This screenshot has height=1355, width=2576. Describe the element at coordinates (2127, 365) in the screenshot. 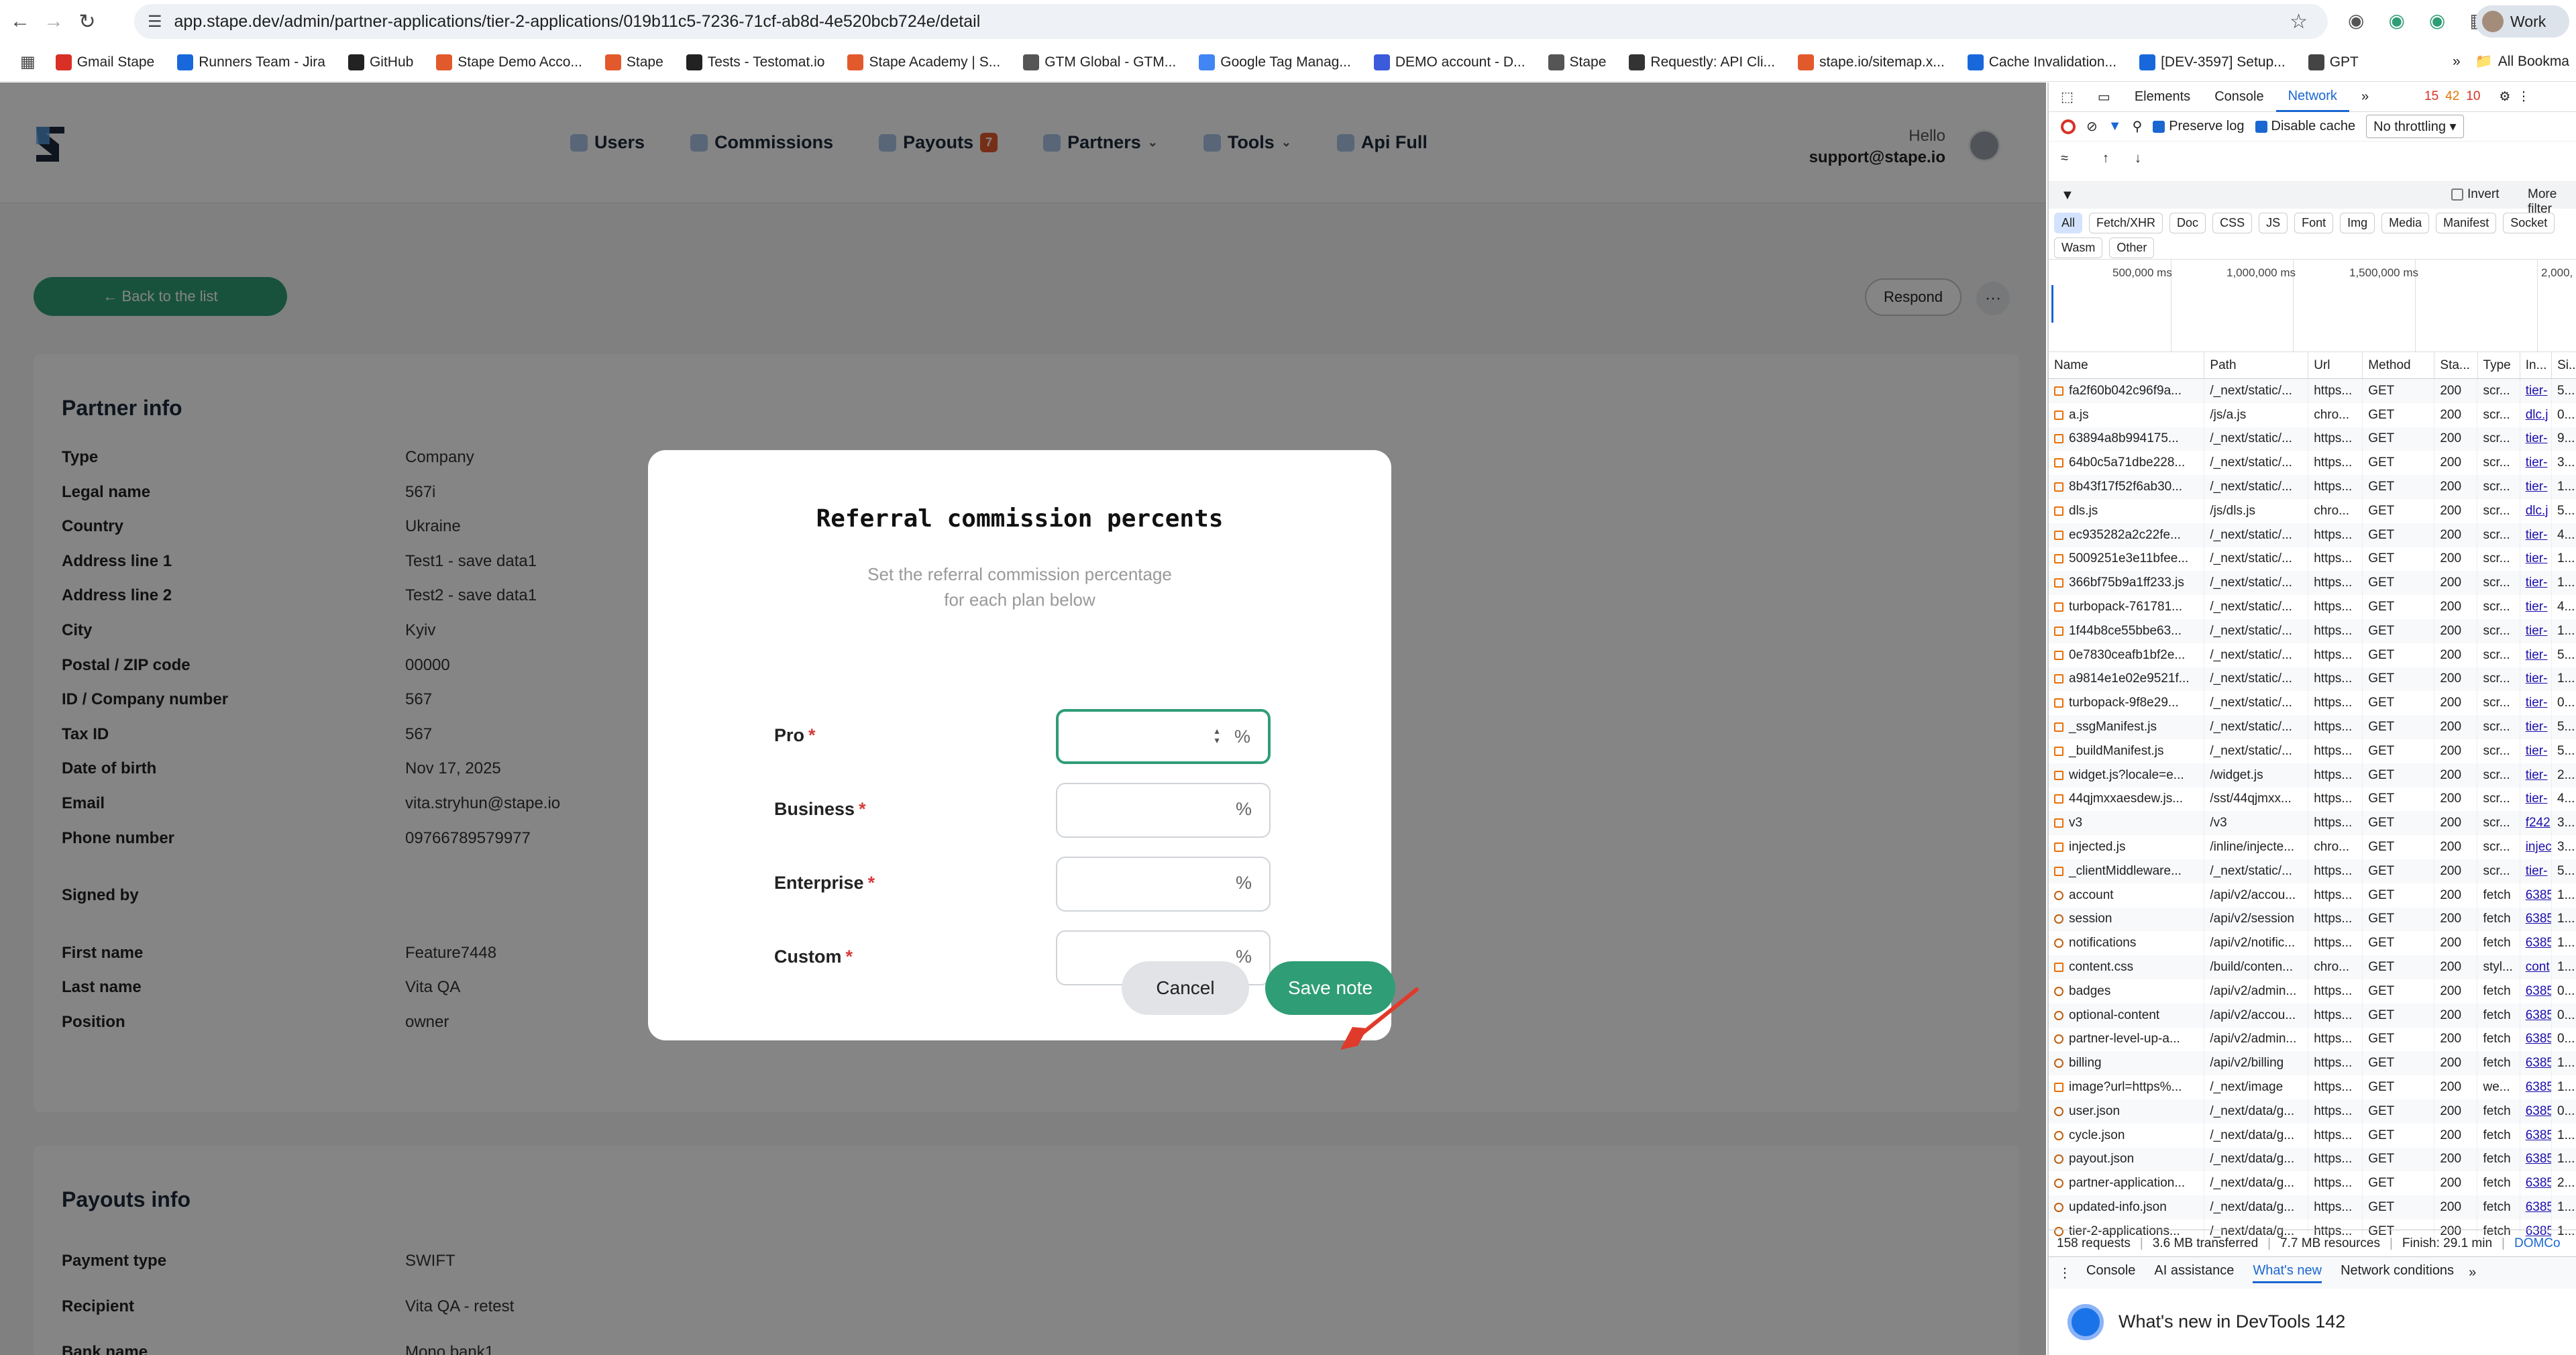

I see `column-header: Name` at that location.